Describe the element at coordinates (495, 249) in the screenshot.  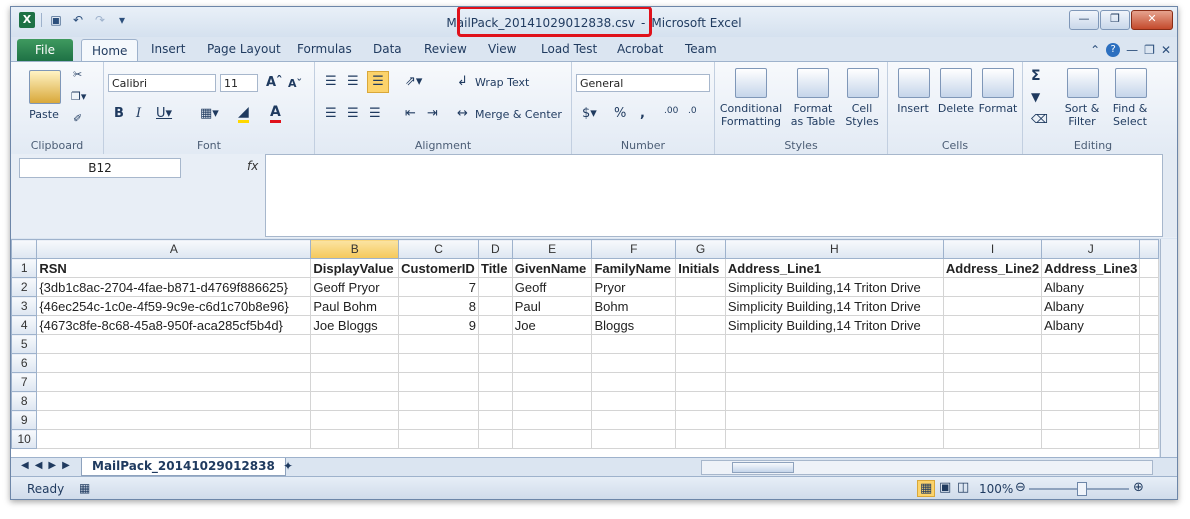
I see `column-header: D` at that location.